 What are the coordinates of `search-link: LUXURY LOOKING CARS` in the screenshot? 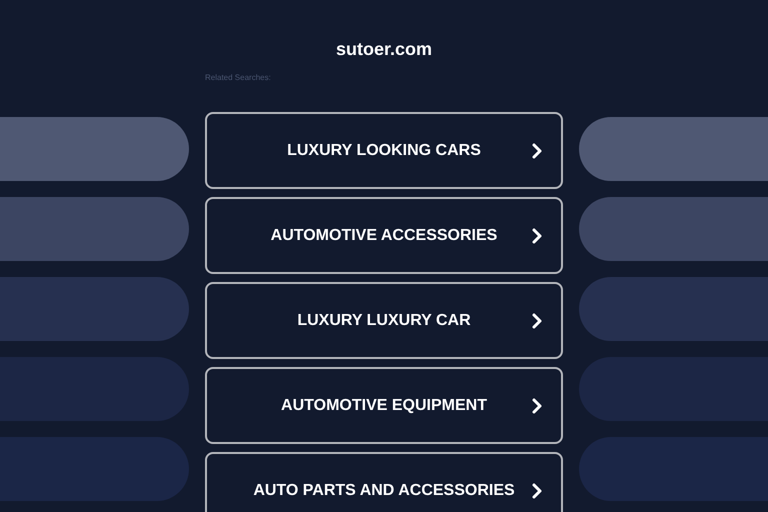 It's located at (384, 150).